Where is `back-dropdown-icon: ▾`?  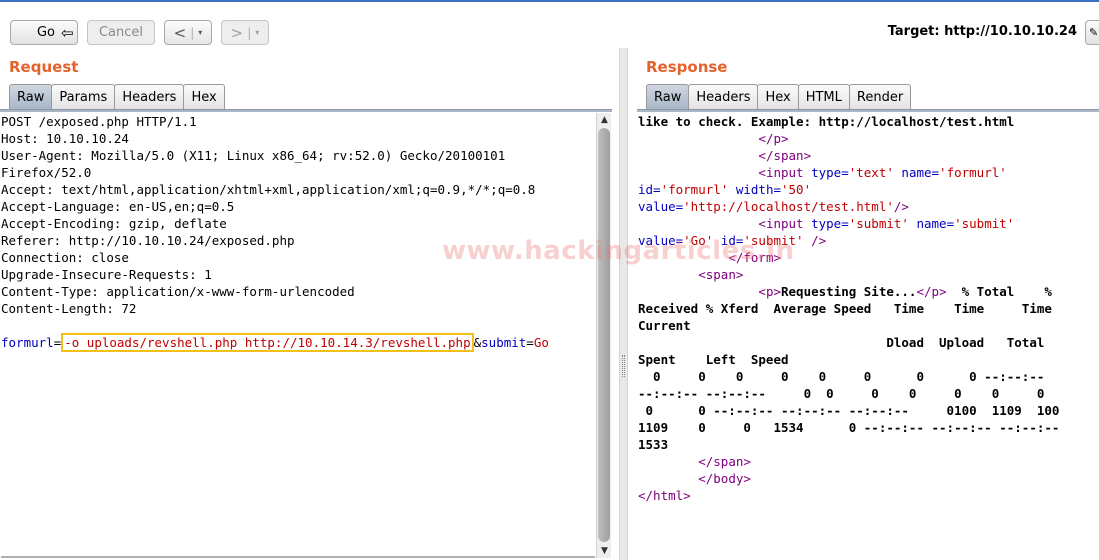
back-dropdown-icon: ▾ is located at coordinates (200, 32).